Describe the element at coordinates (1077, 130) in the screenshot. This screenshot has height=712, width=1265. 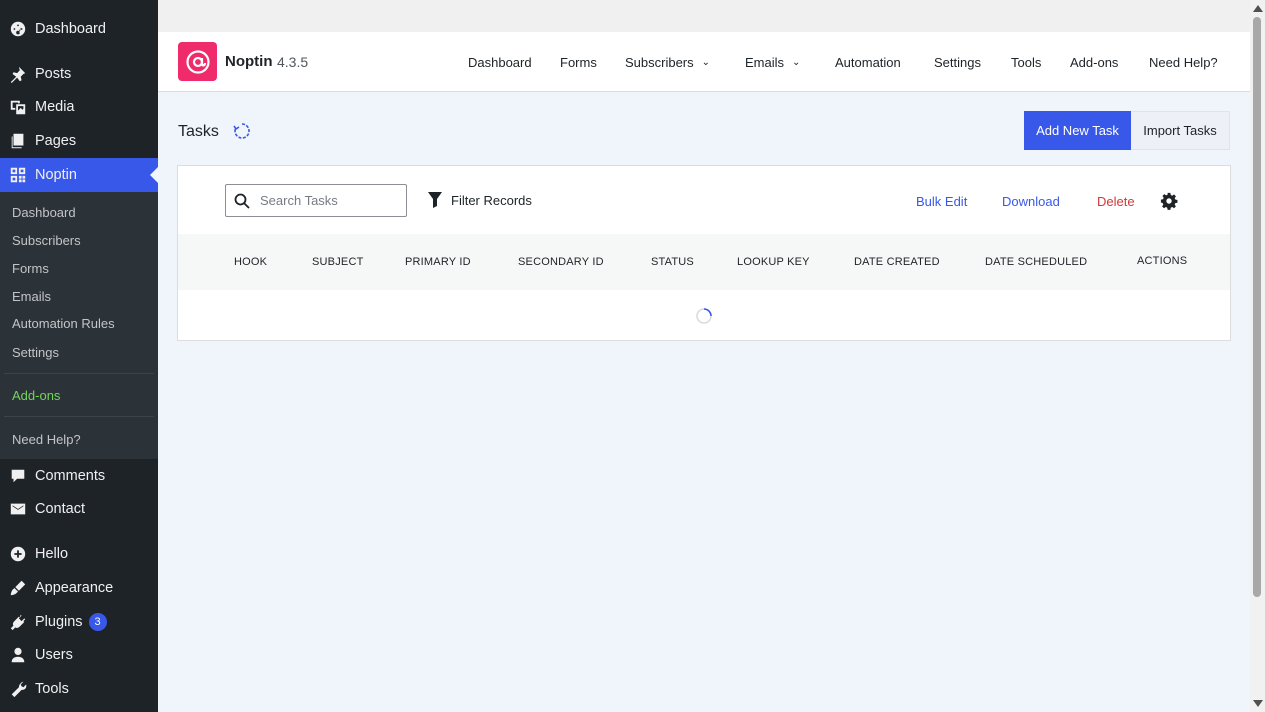
I see `add-new-task-button: Add New Task` at that location.